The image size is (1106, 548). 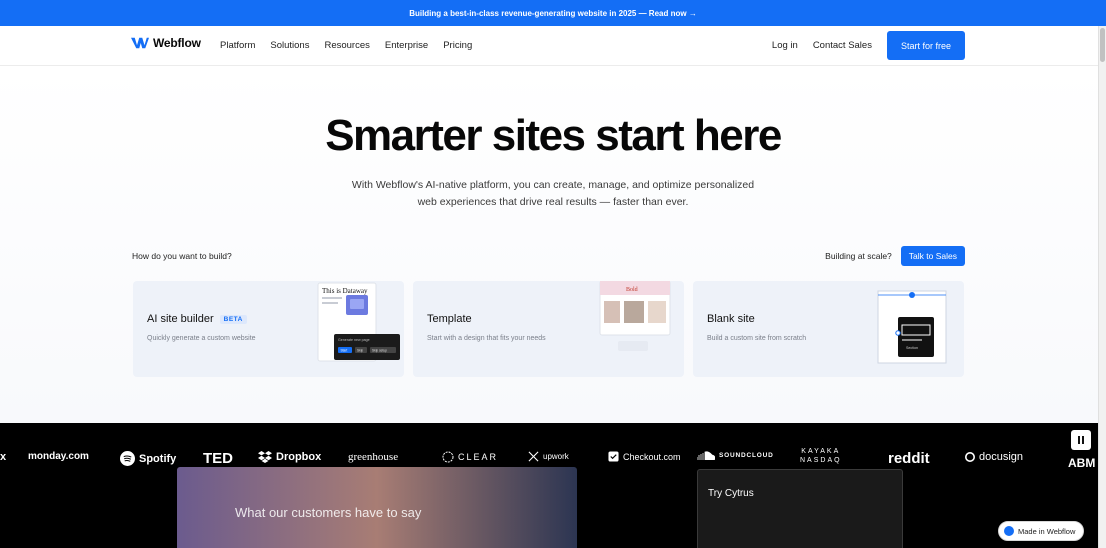 What do you see at coordinates (237, 45) in the screenshot?
I see `nav-link-platform: Platform` at bounding box center [237, 45].